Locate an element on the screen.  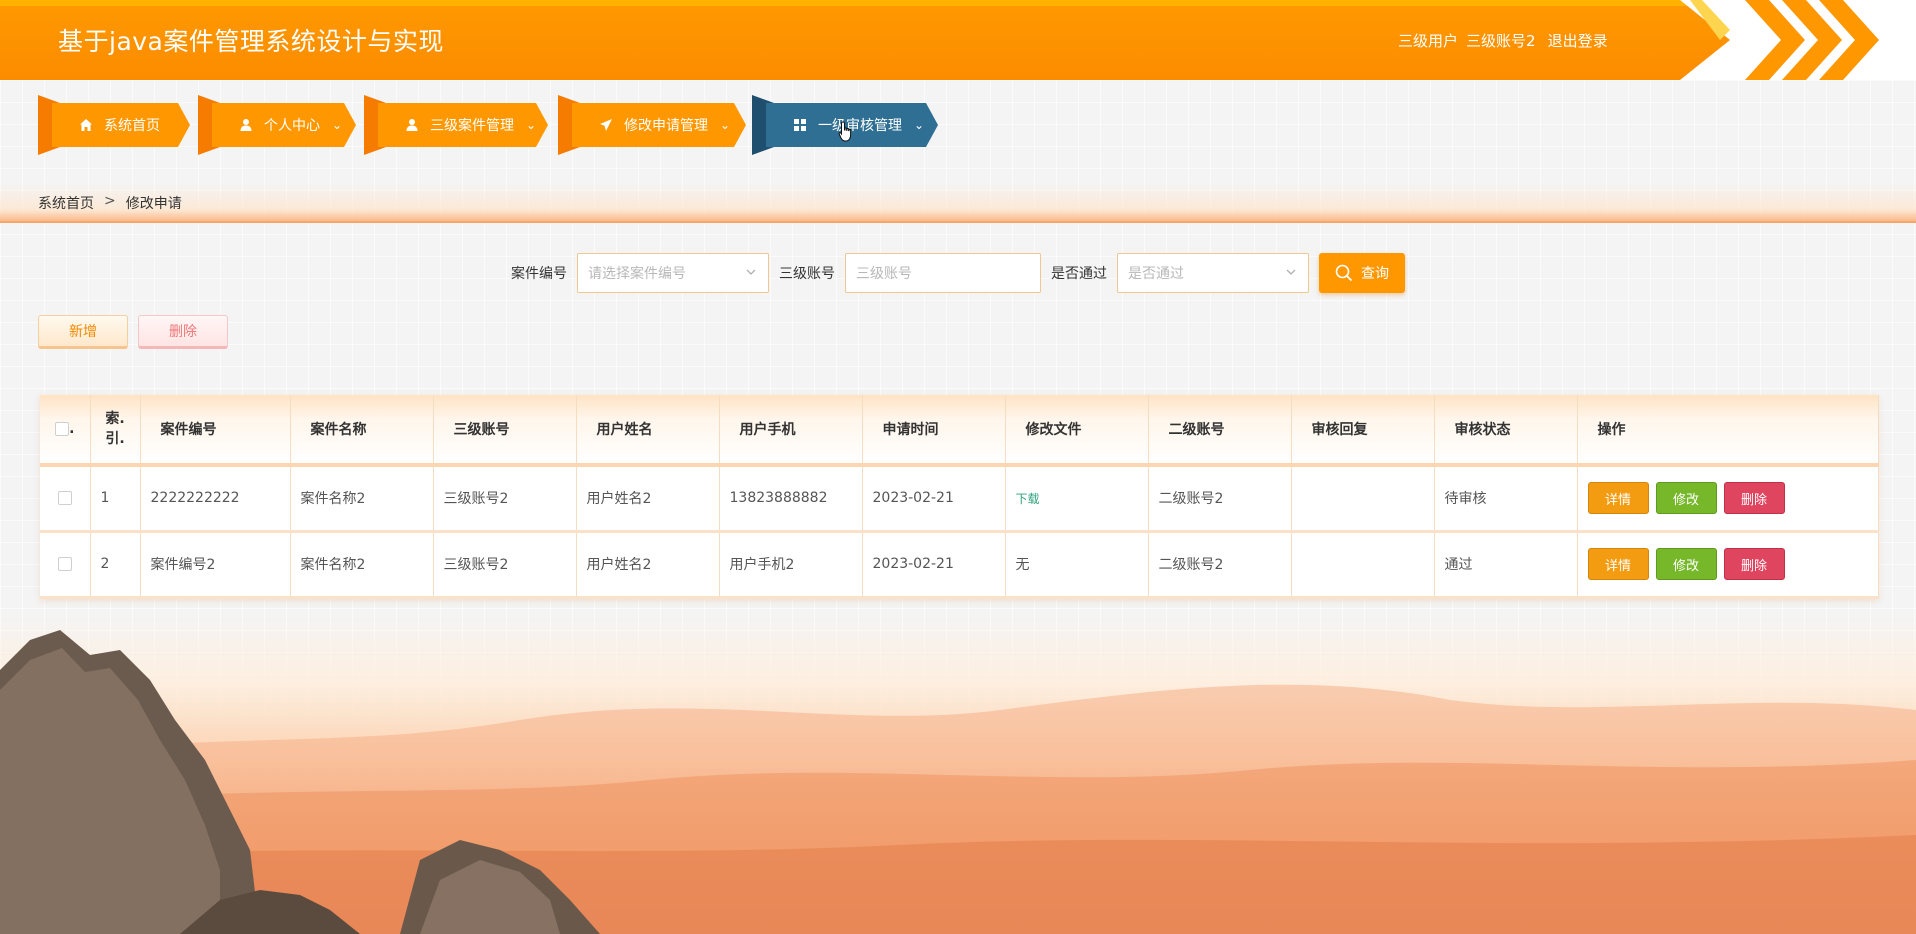
nav-item-level3-cases: 三级案件管理 ⌄ is located at coordinates (456, 125).